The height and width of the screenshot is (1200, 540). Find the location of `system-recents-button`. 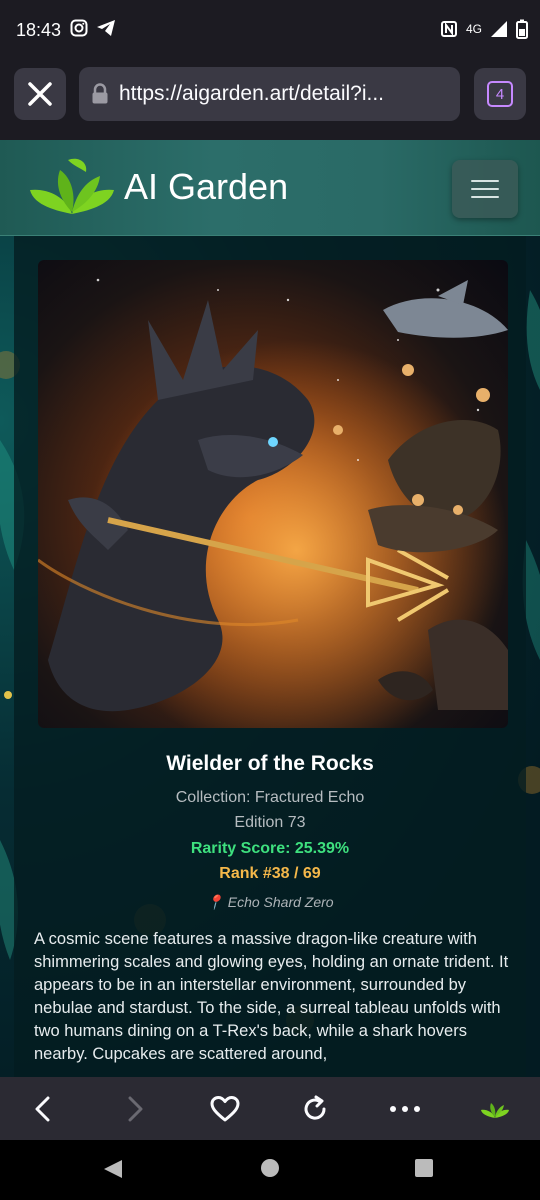

system-recents-button is located at coordinates (424, 1168).